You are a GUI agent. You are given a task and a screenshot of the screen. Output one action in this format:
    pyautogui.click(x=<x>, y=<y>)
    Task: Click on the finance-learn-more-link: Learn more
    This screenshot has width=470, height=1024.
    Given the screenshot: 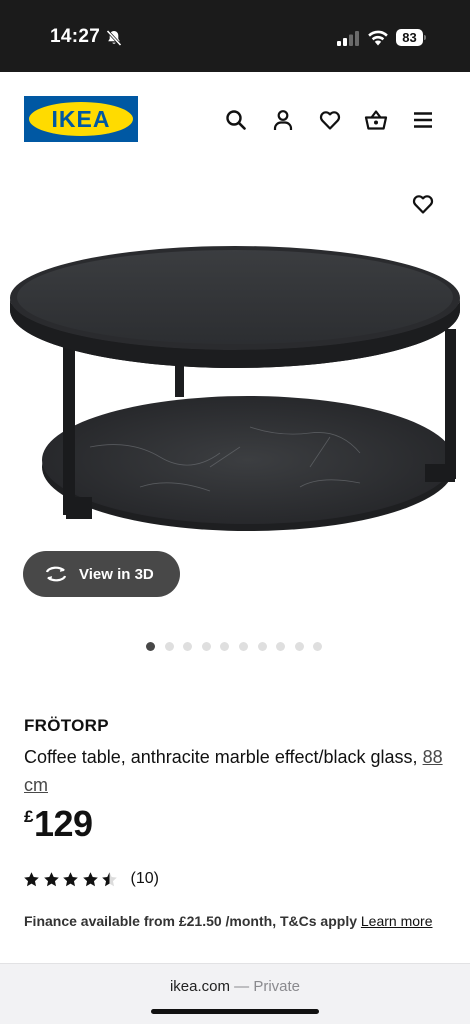 What is the action you would take?
    pyautogui.click(x=397, y=921)
    